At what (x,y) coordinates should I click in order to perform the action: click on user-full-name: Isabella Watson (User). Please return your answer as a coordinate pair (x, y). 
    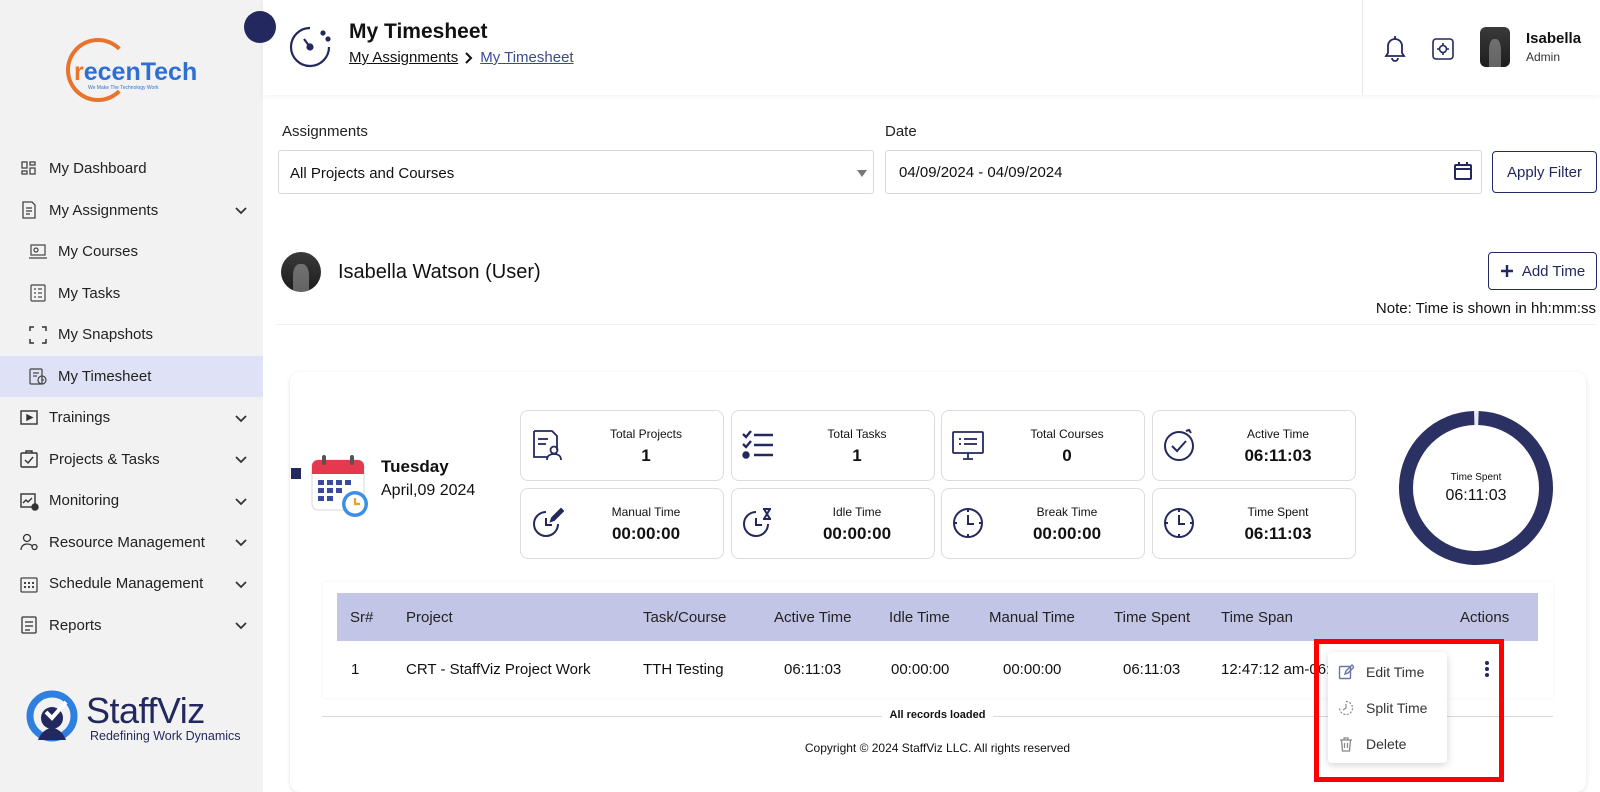
    Looking at the image, I should click on (439, 272).